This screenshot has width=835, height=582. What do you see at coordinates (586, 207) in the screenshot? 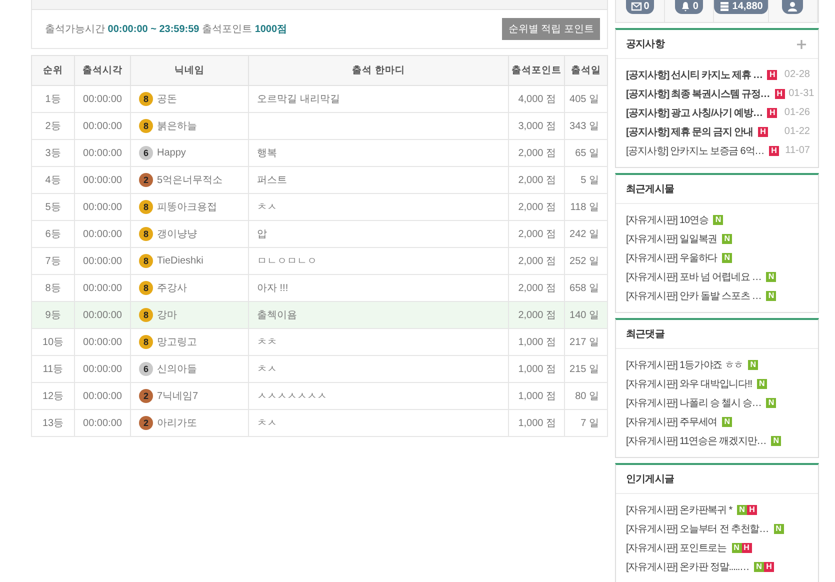
I see `table-cell: 118 일` at bounding box center [586, 207].